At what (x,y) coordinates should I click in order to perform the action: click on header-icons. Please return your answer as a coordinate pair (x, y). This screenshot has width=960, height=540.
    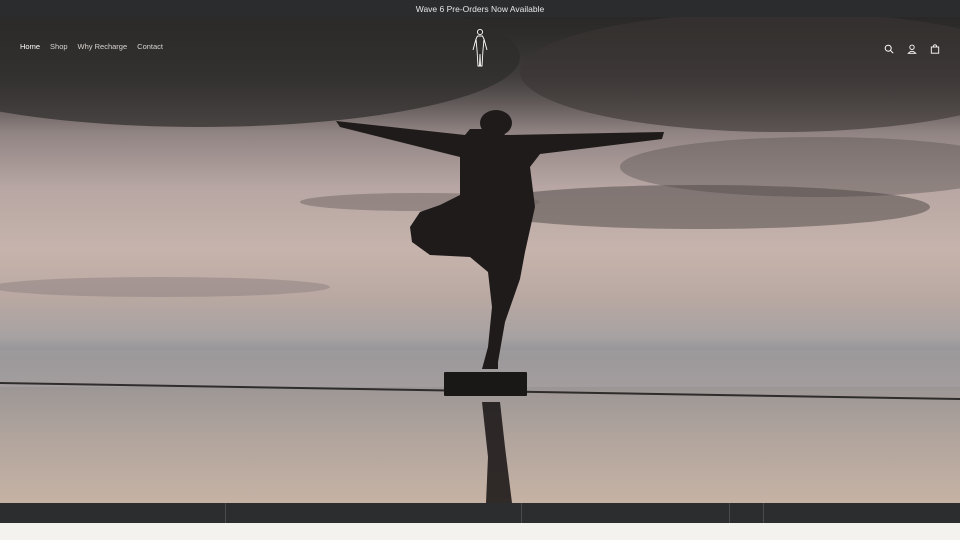
    Looking at the image, I should click on (912, 47).